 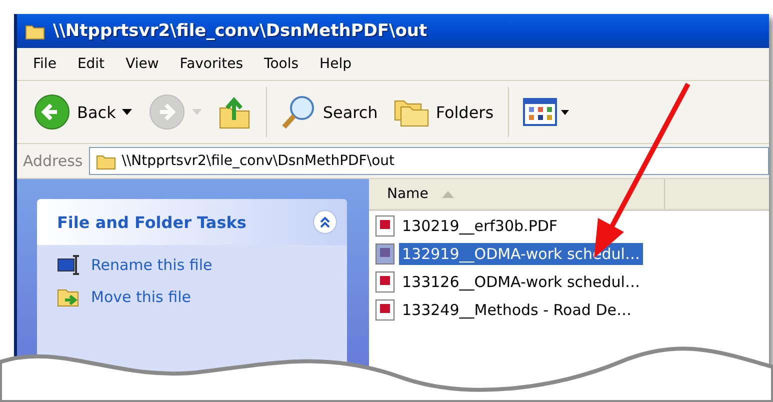 I want to click on search-icon, so click(x=298, y=112).